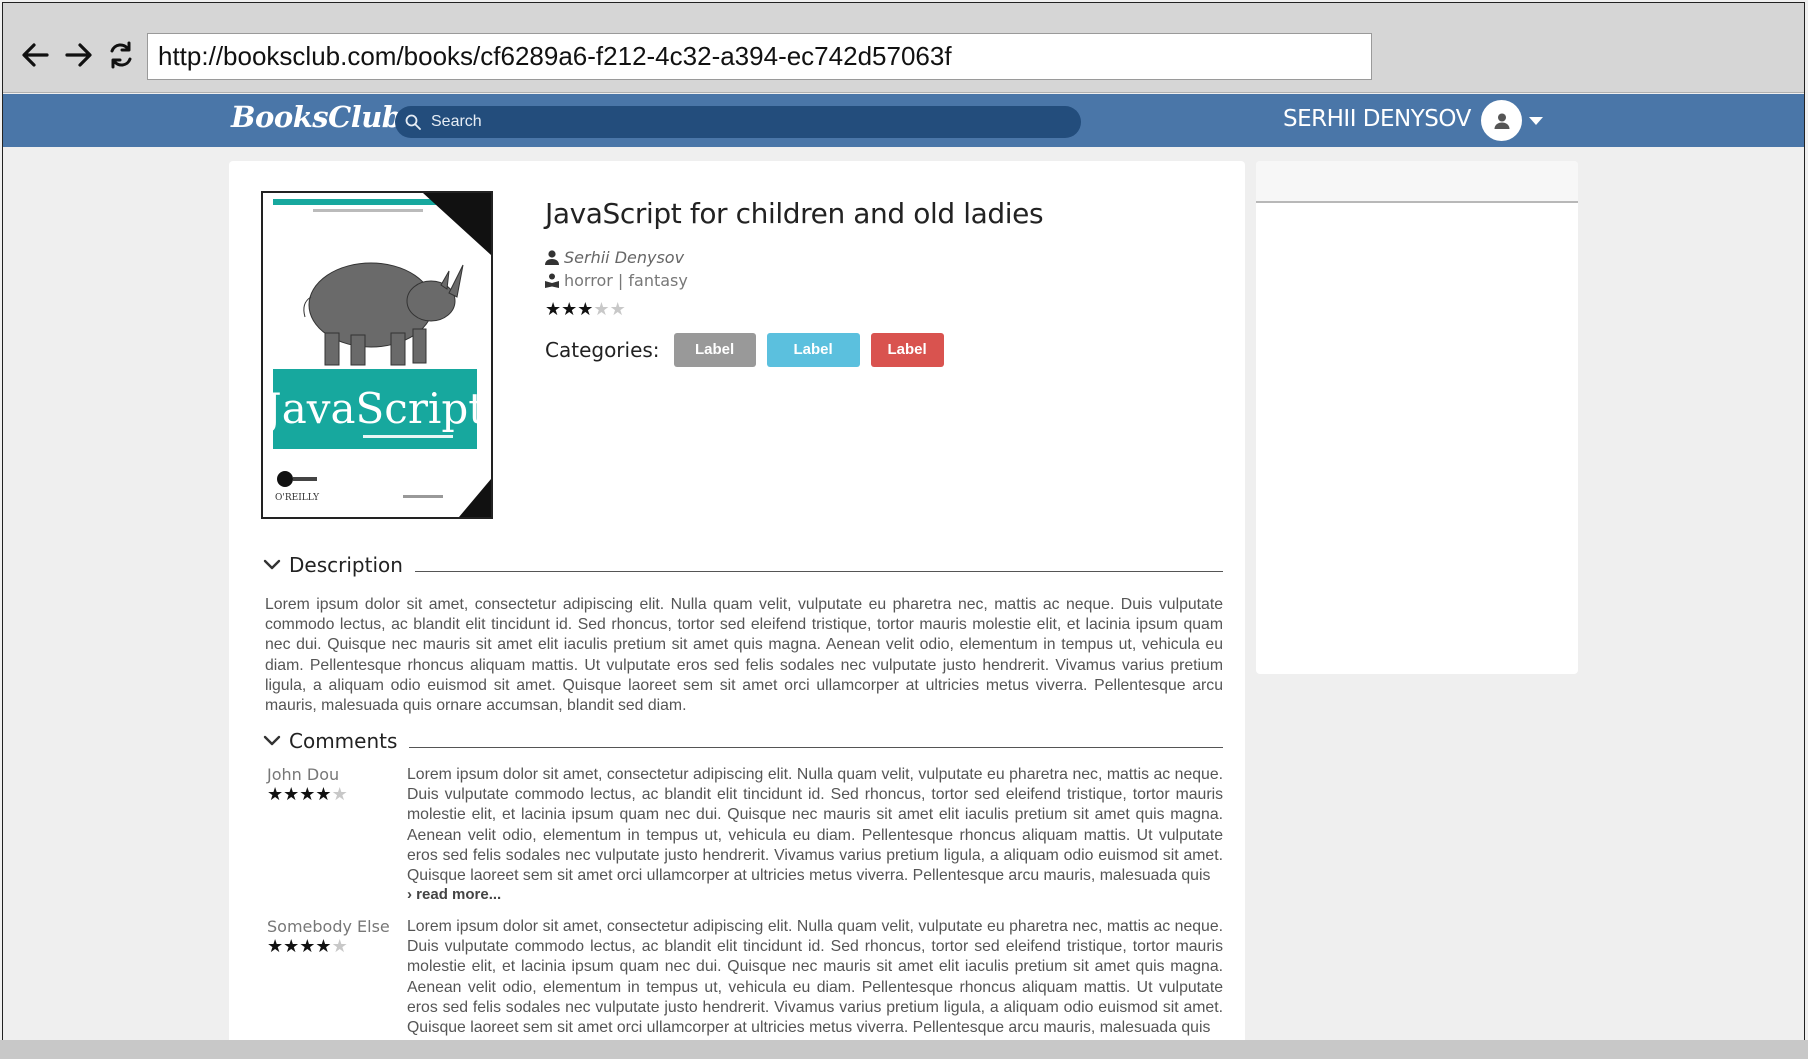 This screenshot has width=1808, height=1059. I want to click on book-rating: ★ ★ ★ ★ ★, so click(585, 310).